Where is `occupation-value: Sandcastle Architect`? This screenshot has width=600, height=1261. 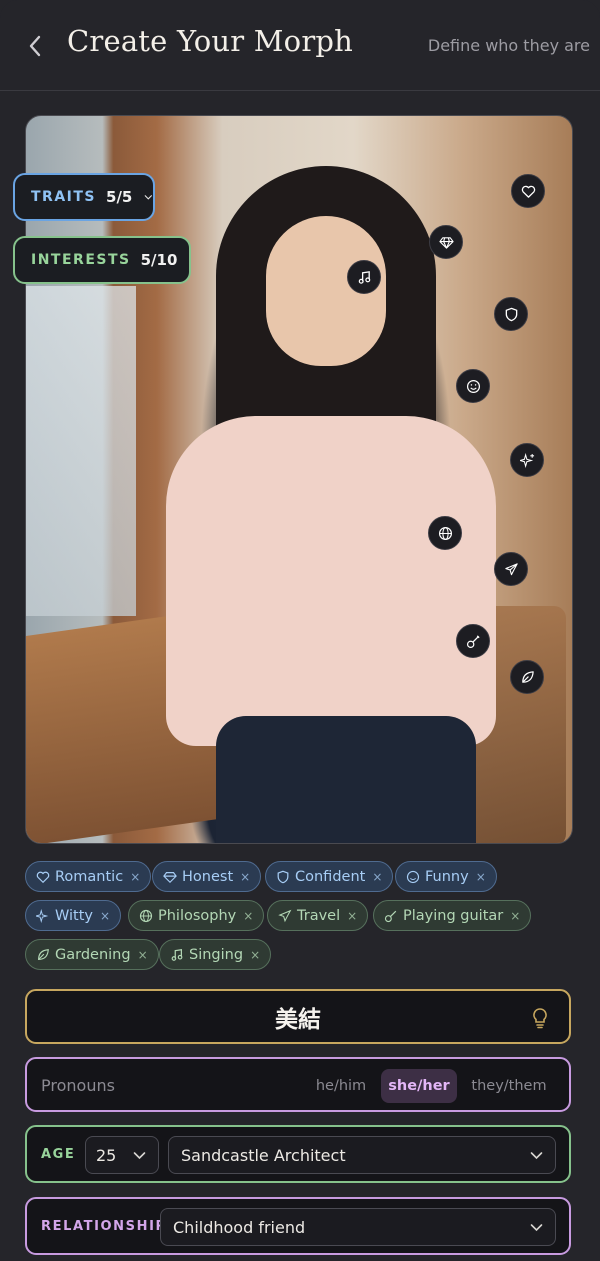
occupation-value: Sandcastle Architect is located at coordinates (263, 1155).